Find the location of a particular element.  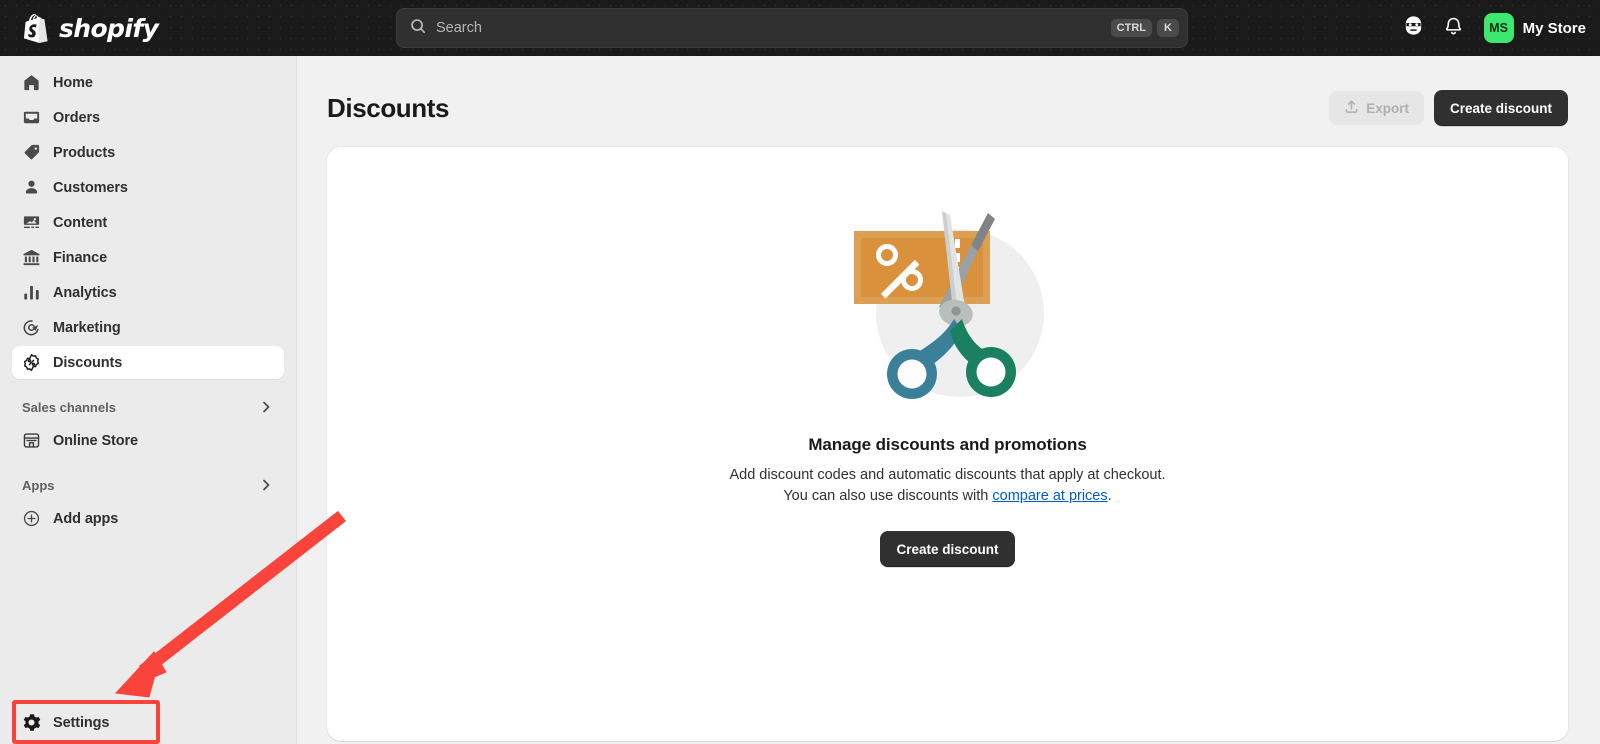

sidebar-item-label: Marketing is located at coordinates (87, 327).